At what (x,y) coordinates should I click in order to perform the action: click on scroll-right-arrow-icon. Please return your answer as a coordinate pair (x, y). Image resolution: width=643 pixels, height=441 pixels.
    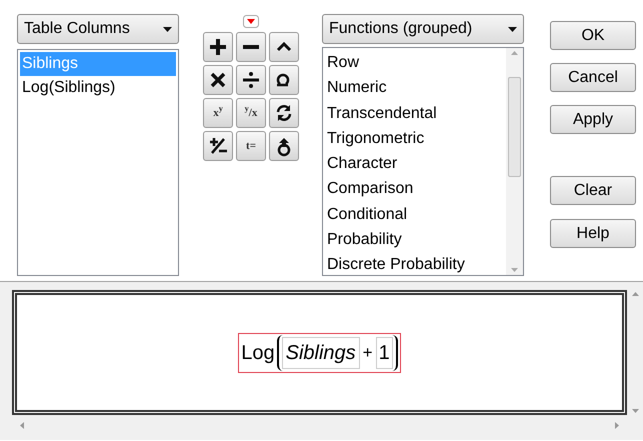
    Looking at the image, I should click on (617, 425).